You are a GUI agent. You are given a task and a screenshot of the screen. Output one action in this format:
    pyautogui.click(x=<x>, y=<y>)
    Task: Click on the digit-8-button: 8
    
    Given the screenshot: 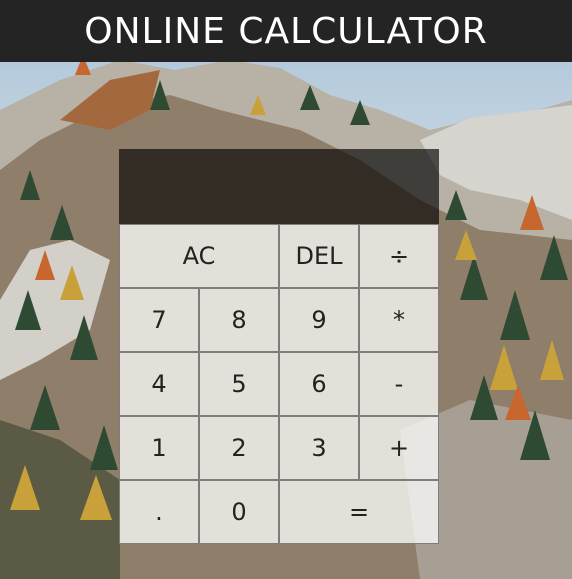 What is the action you would take?
    pyautogui.click(x=239, y=320)
    